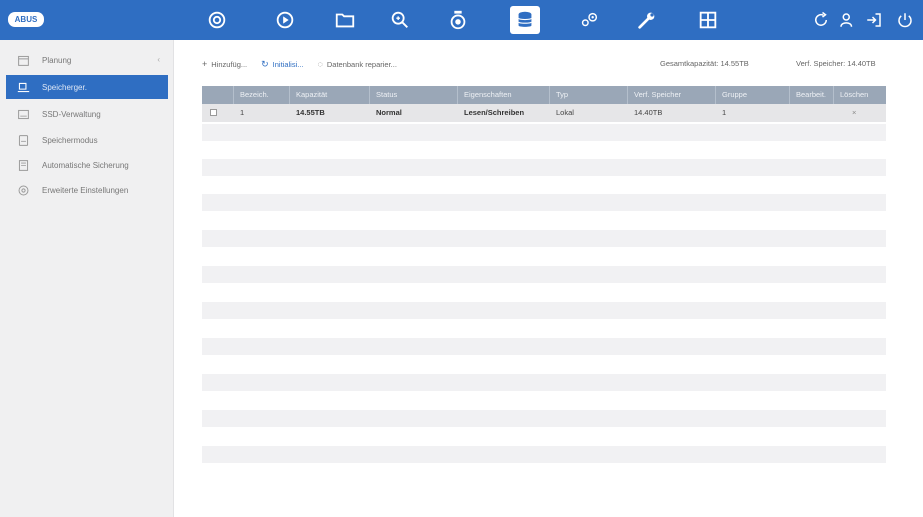  What do you see at coordinates (494, 112) in the screenshot?
I see `cell-property: Lesen/Schreiben` at bounding box center [494, 112].